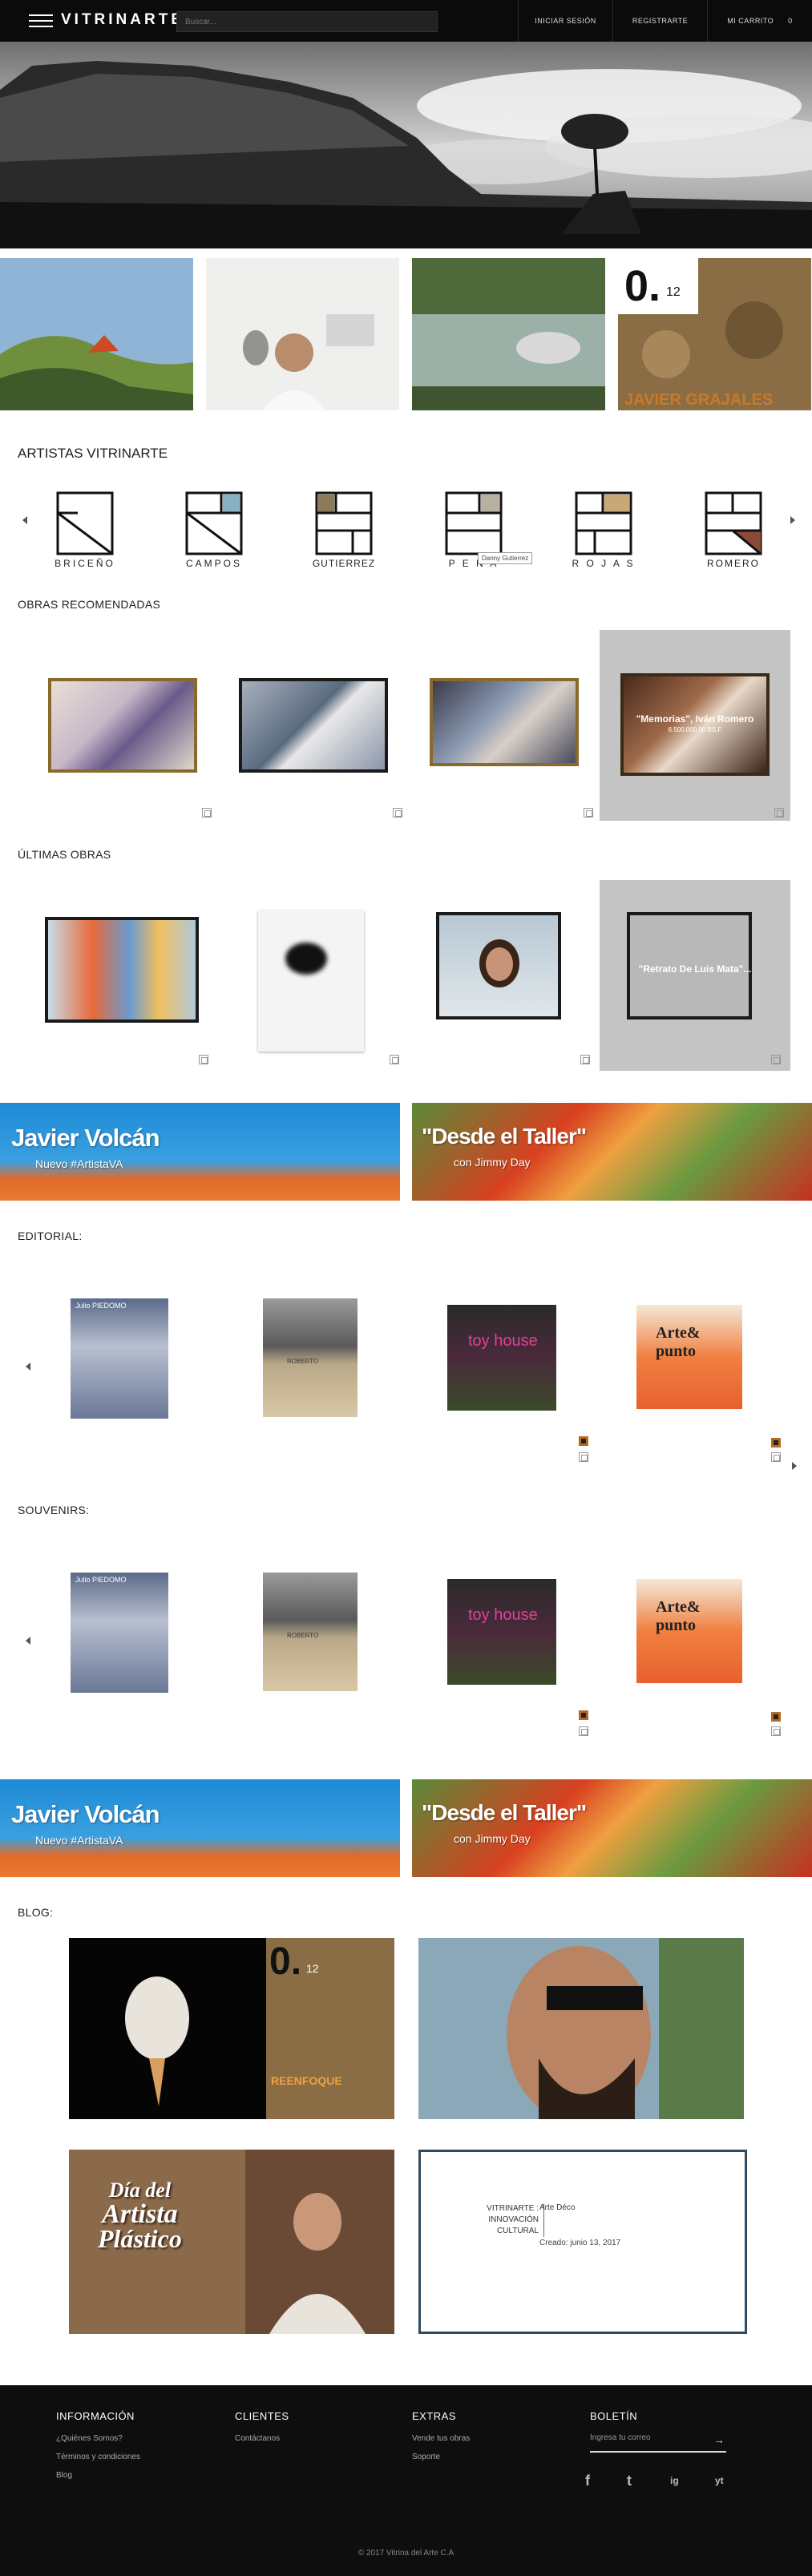  I want to click on footer-link-support: Soporte, so click(426, 2457).